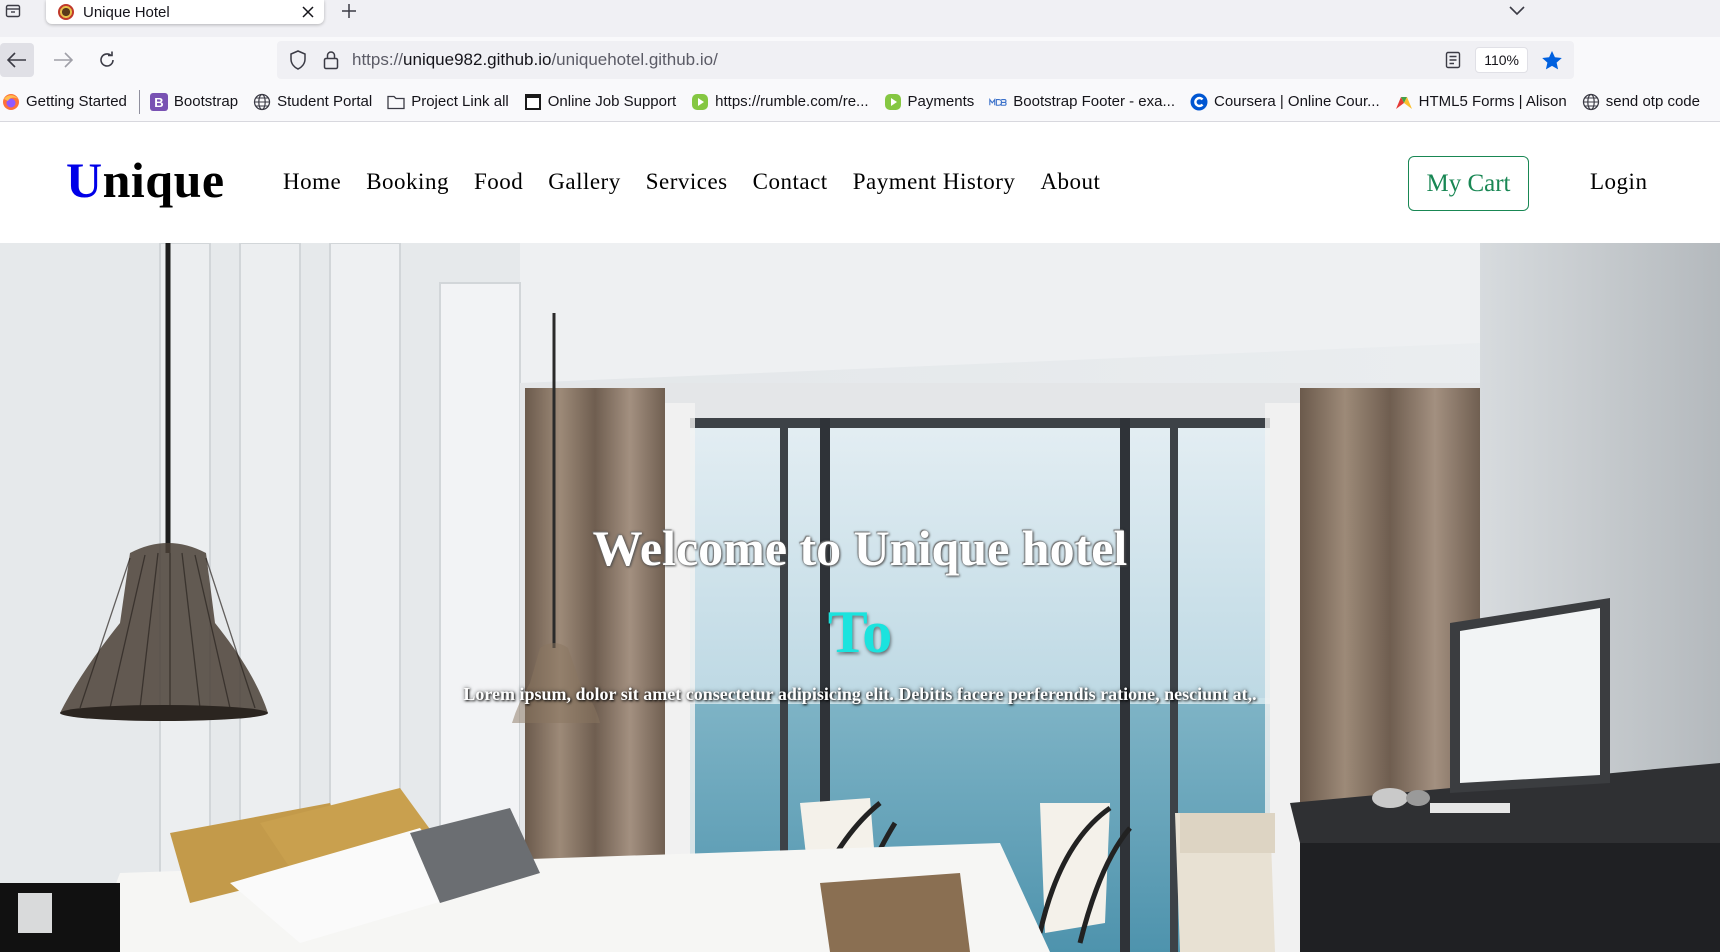  I want to click on nav-link-food: Food, so click(498, 182).